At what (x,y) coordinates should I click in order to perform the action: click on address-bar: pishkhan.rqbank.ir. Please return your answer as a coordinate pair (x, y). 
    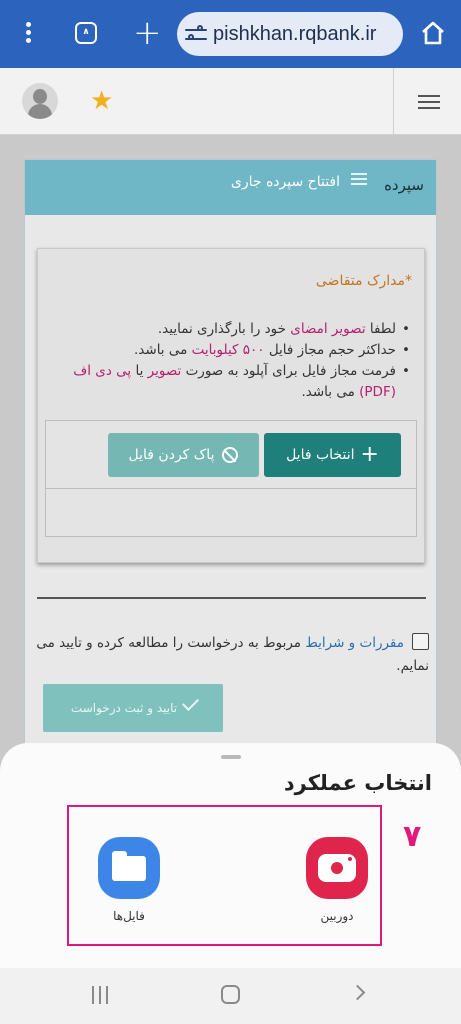
    Looking at the image, I should click on (290, 34).